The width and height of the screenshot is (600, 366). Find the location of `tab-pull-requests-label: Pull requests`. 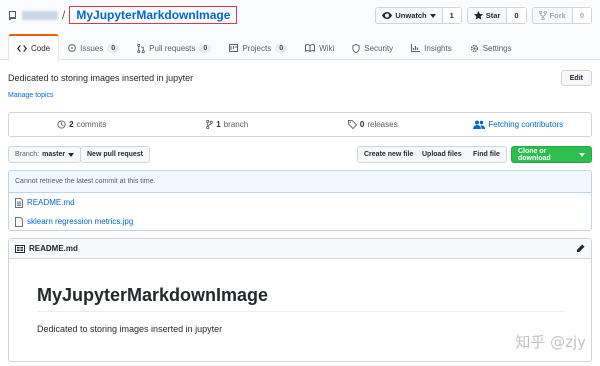

tab-pull-requests-label: Pull requests is located at coordinates (172, 48).